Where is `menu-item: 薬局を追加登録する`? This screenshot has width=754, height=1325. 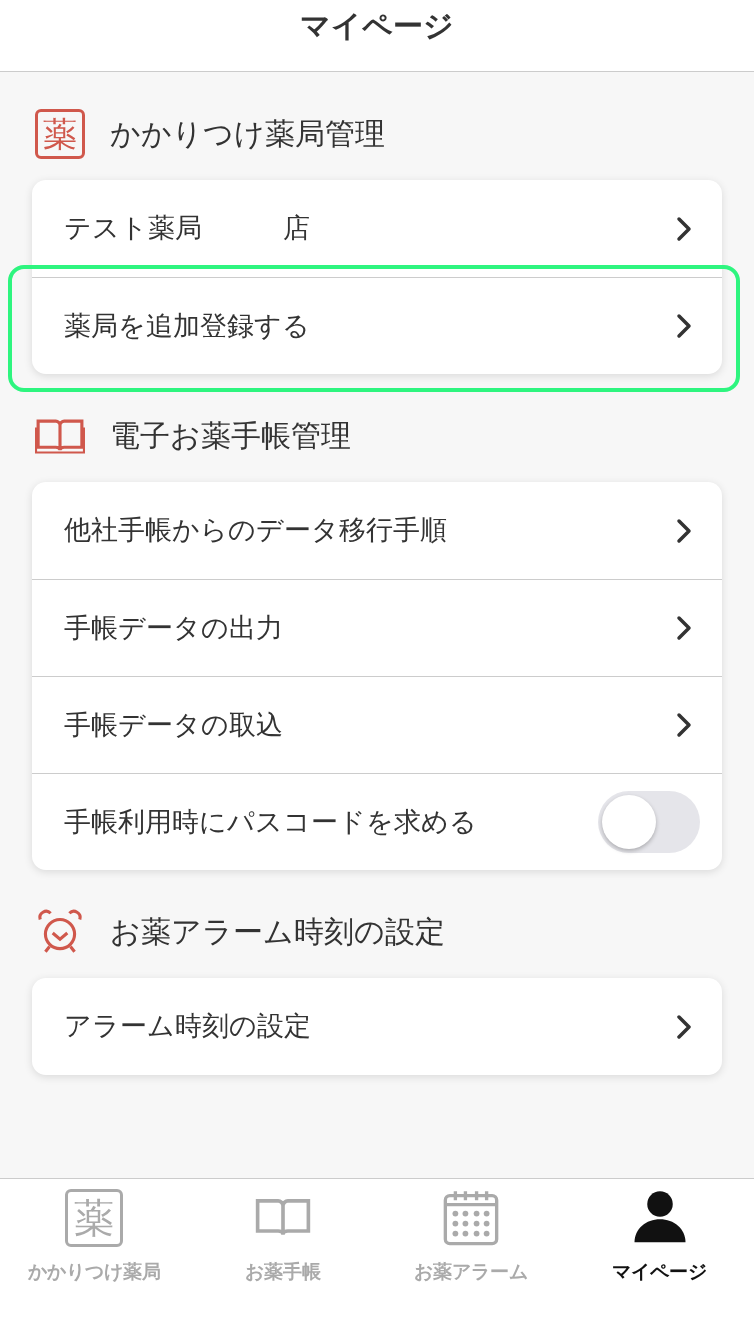
menu-item: 薬局を追加登録する is located at coordinates (377, 325).